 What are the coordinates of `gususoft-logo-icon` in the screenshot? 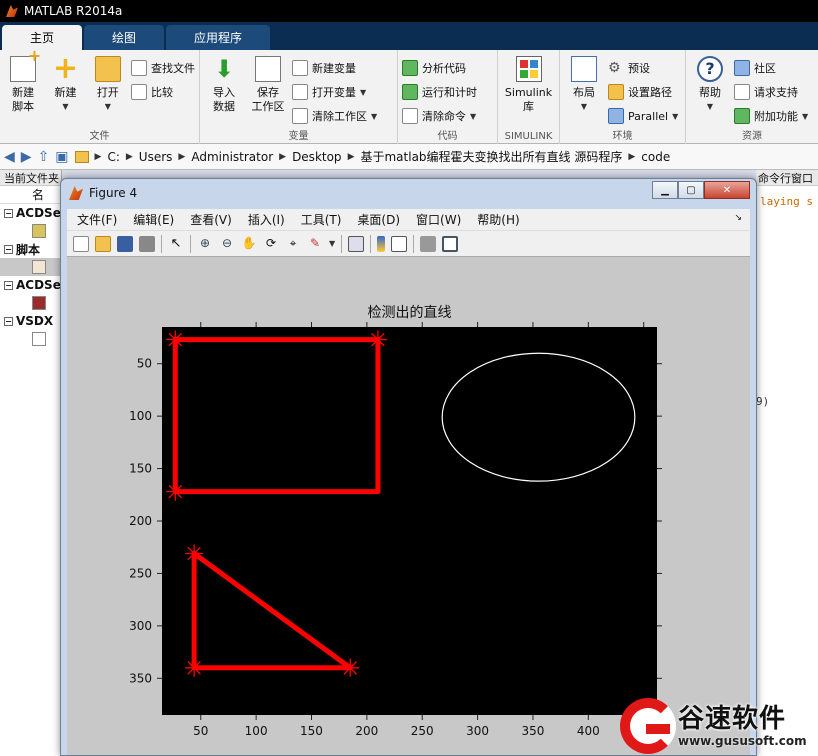 It's located at (648, 726).